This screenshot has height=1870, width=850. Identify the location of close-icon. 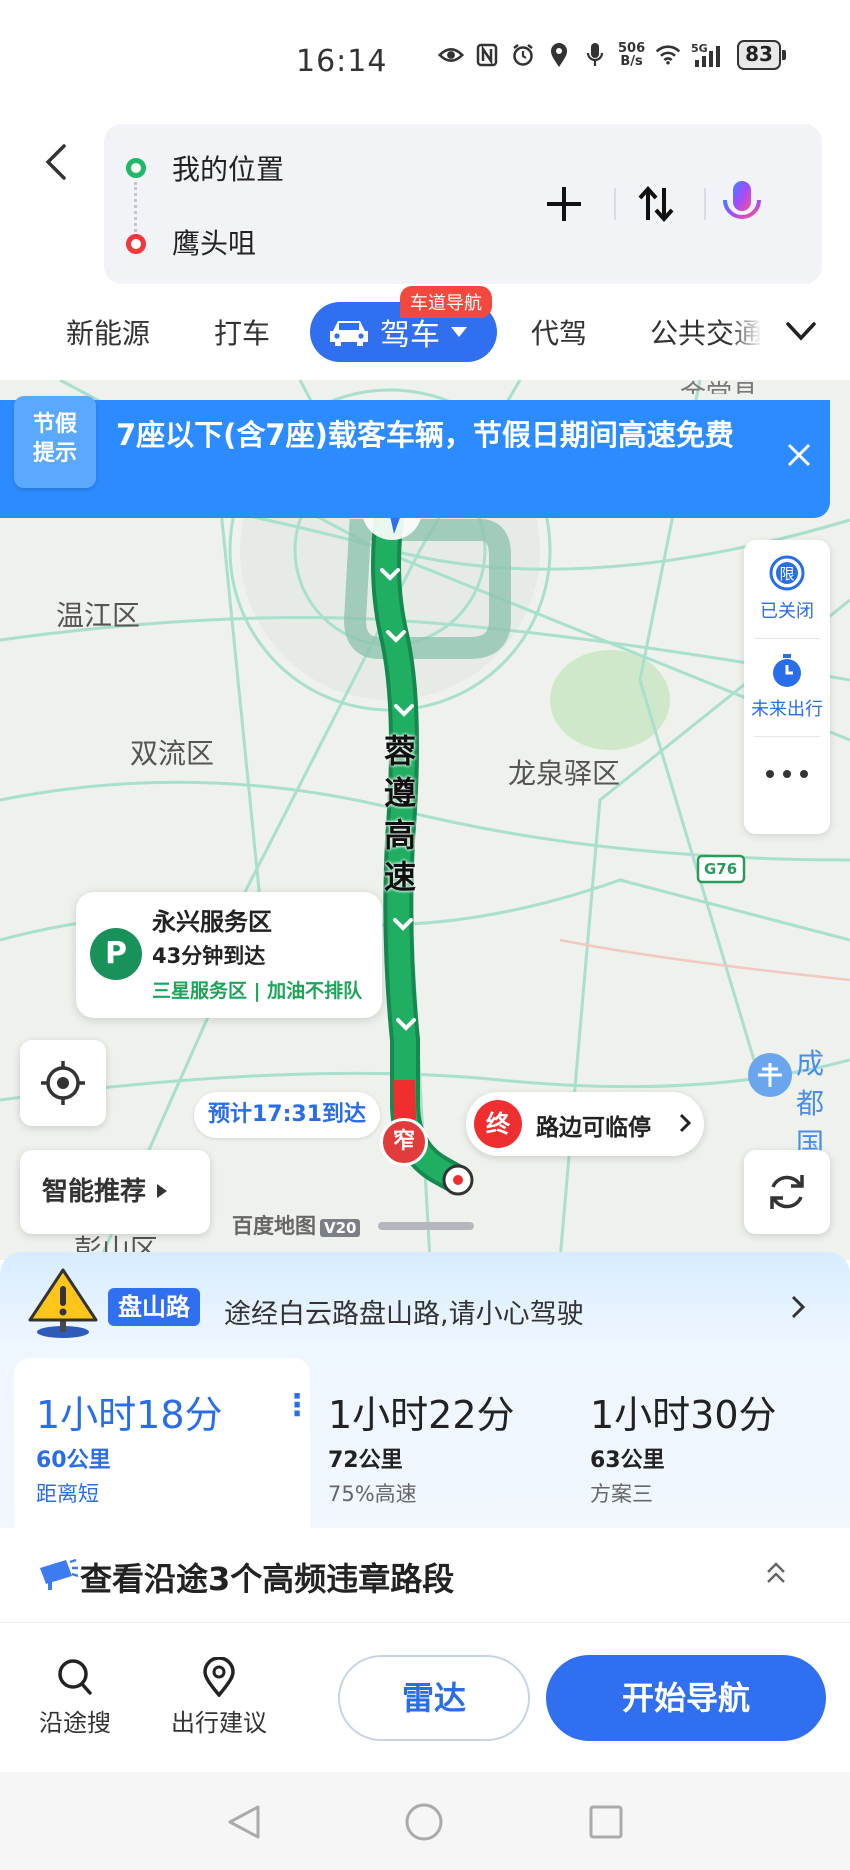
(799, 455).